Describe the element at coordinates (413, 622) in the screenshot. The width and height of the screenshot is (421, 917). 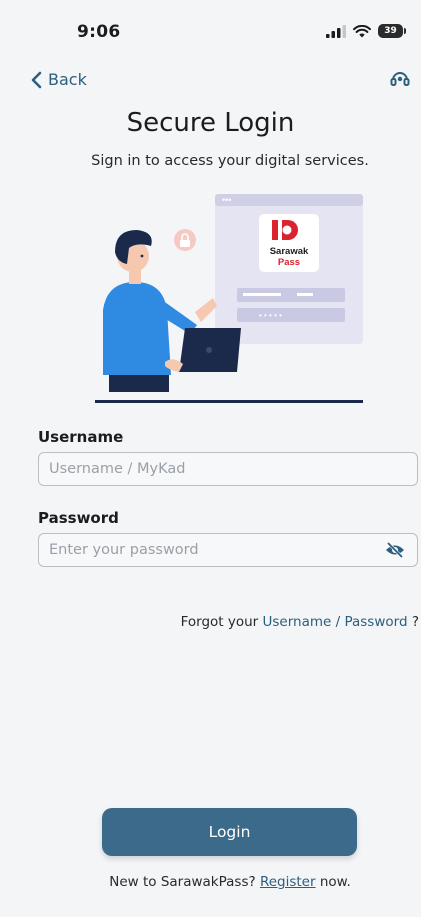
I see `forgot-suffix: ?` at that location.